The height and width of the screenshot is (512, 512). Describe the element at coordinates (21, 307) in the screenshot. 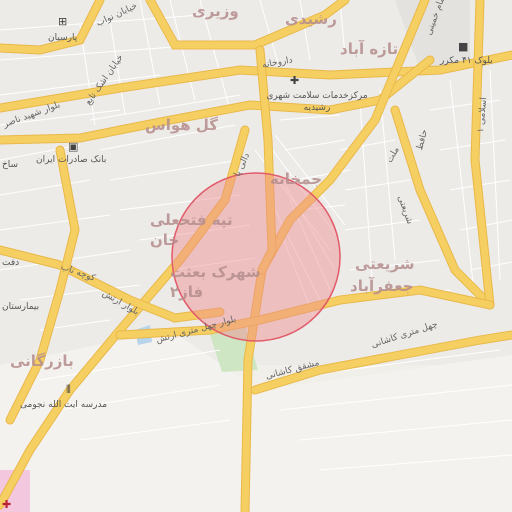

I see `poi-hospital: بیمارستان` at that location.